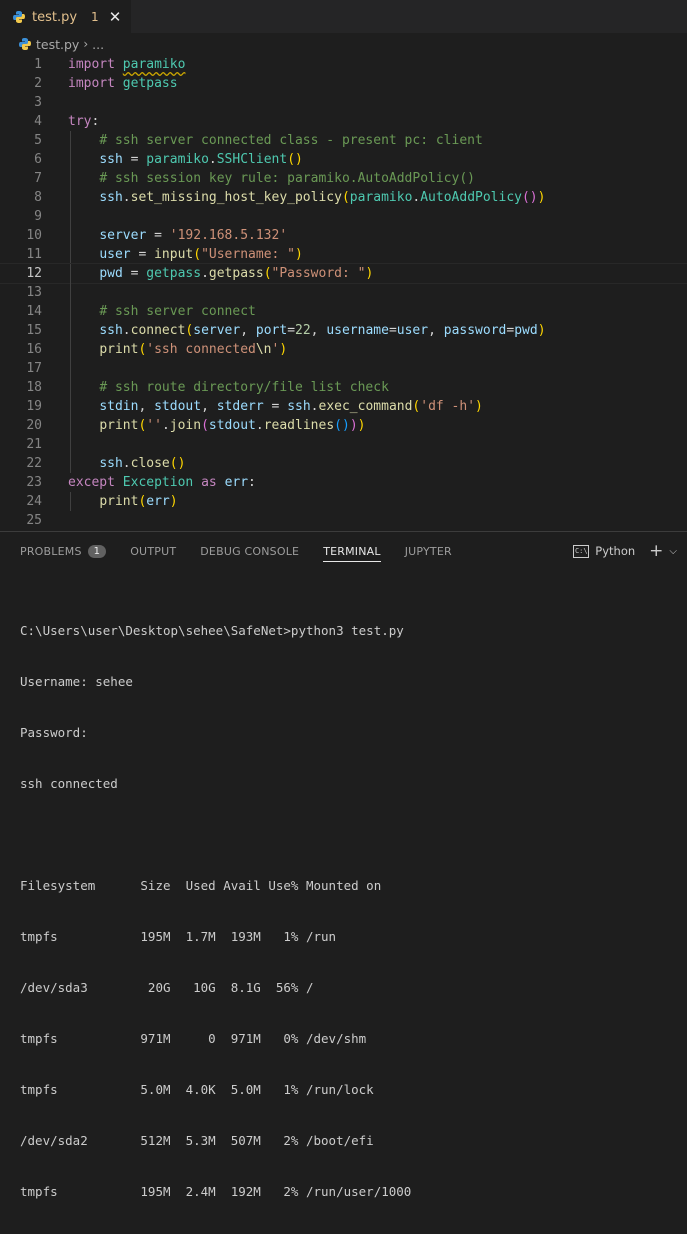  I want to click on line-number: 13, so click(34, 292).